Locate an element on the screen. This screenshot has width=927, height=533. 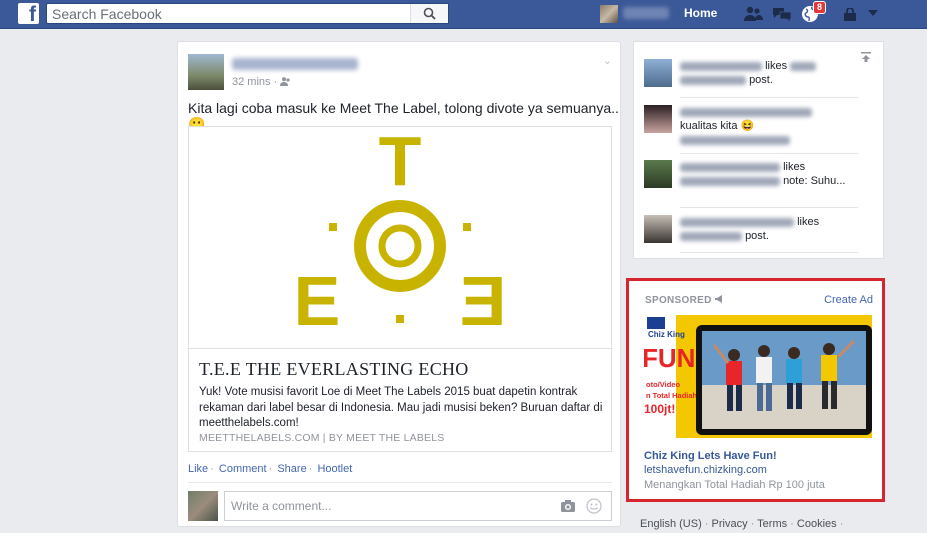
megaphone-icon is located at coordinates (718, 299).